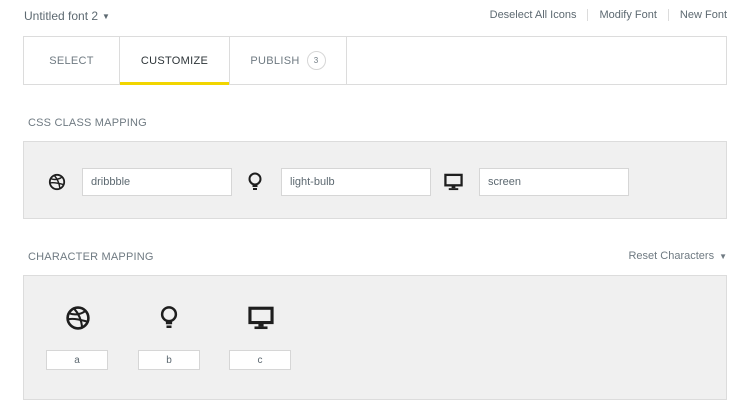 The height and width of the screenshot is (417, 750). Describe the element at coordinates (260, 360) in the screenshot. I see `screen-character-input` at that location.